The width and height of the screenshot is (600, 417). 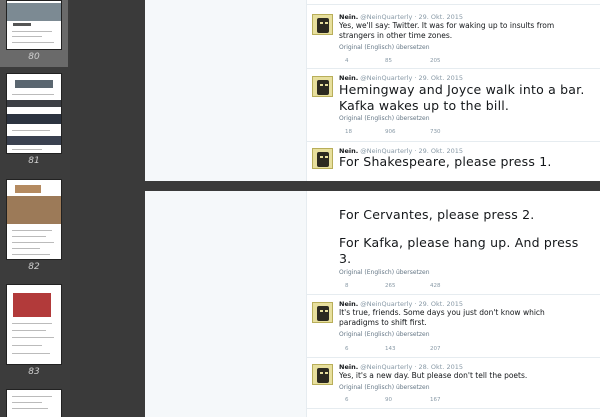 I want to click on retweet-count: 265, so click(x=407, y=286).